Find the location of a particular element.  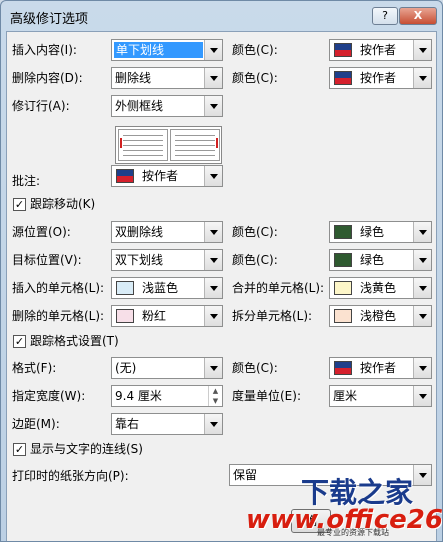

insertions-combo: 单下划线 is located at coordinates (167, 50).